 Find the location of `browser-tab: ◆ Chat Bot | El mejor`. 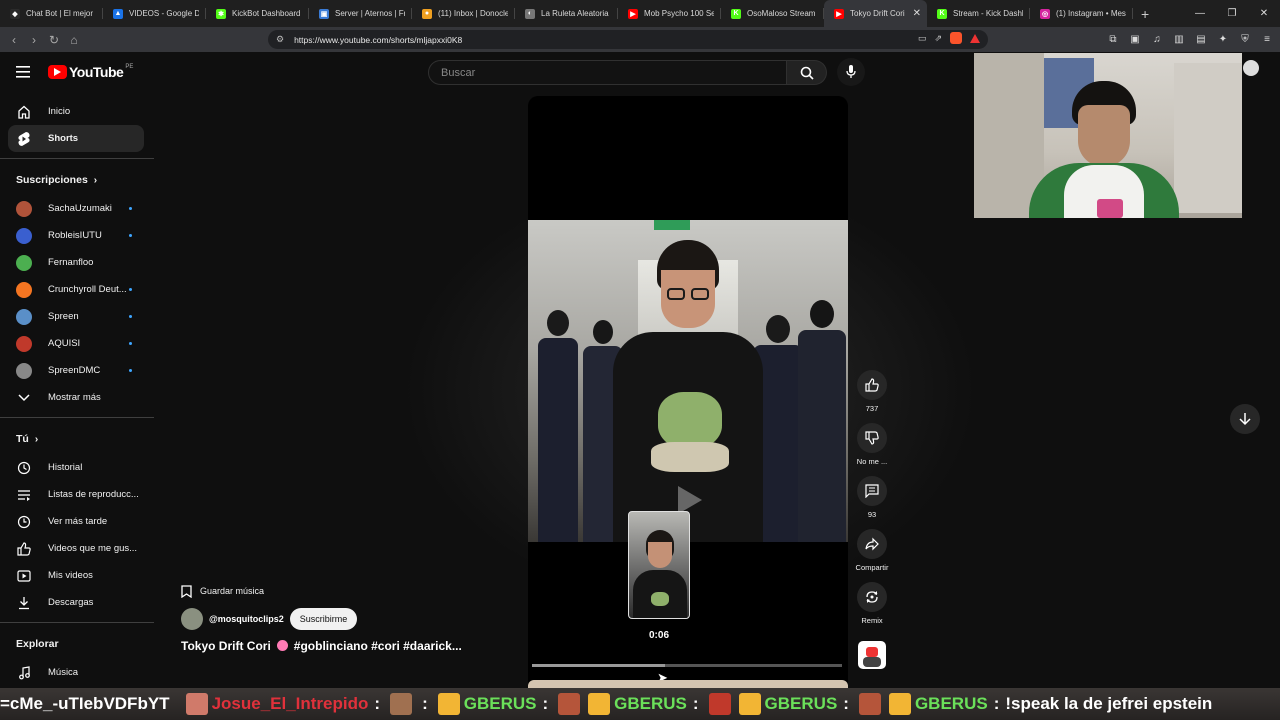

browser-tab: ◆ Chat Bot | El mejor is located at coordinates (51, 13).